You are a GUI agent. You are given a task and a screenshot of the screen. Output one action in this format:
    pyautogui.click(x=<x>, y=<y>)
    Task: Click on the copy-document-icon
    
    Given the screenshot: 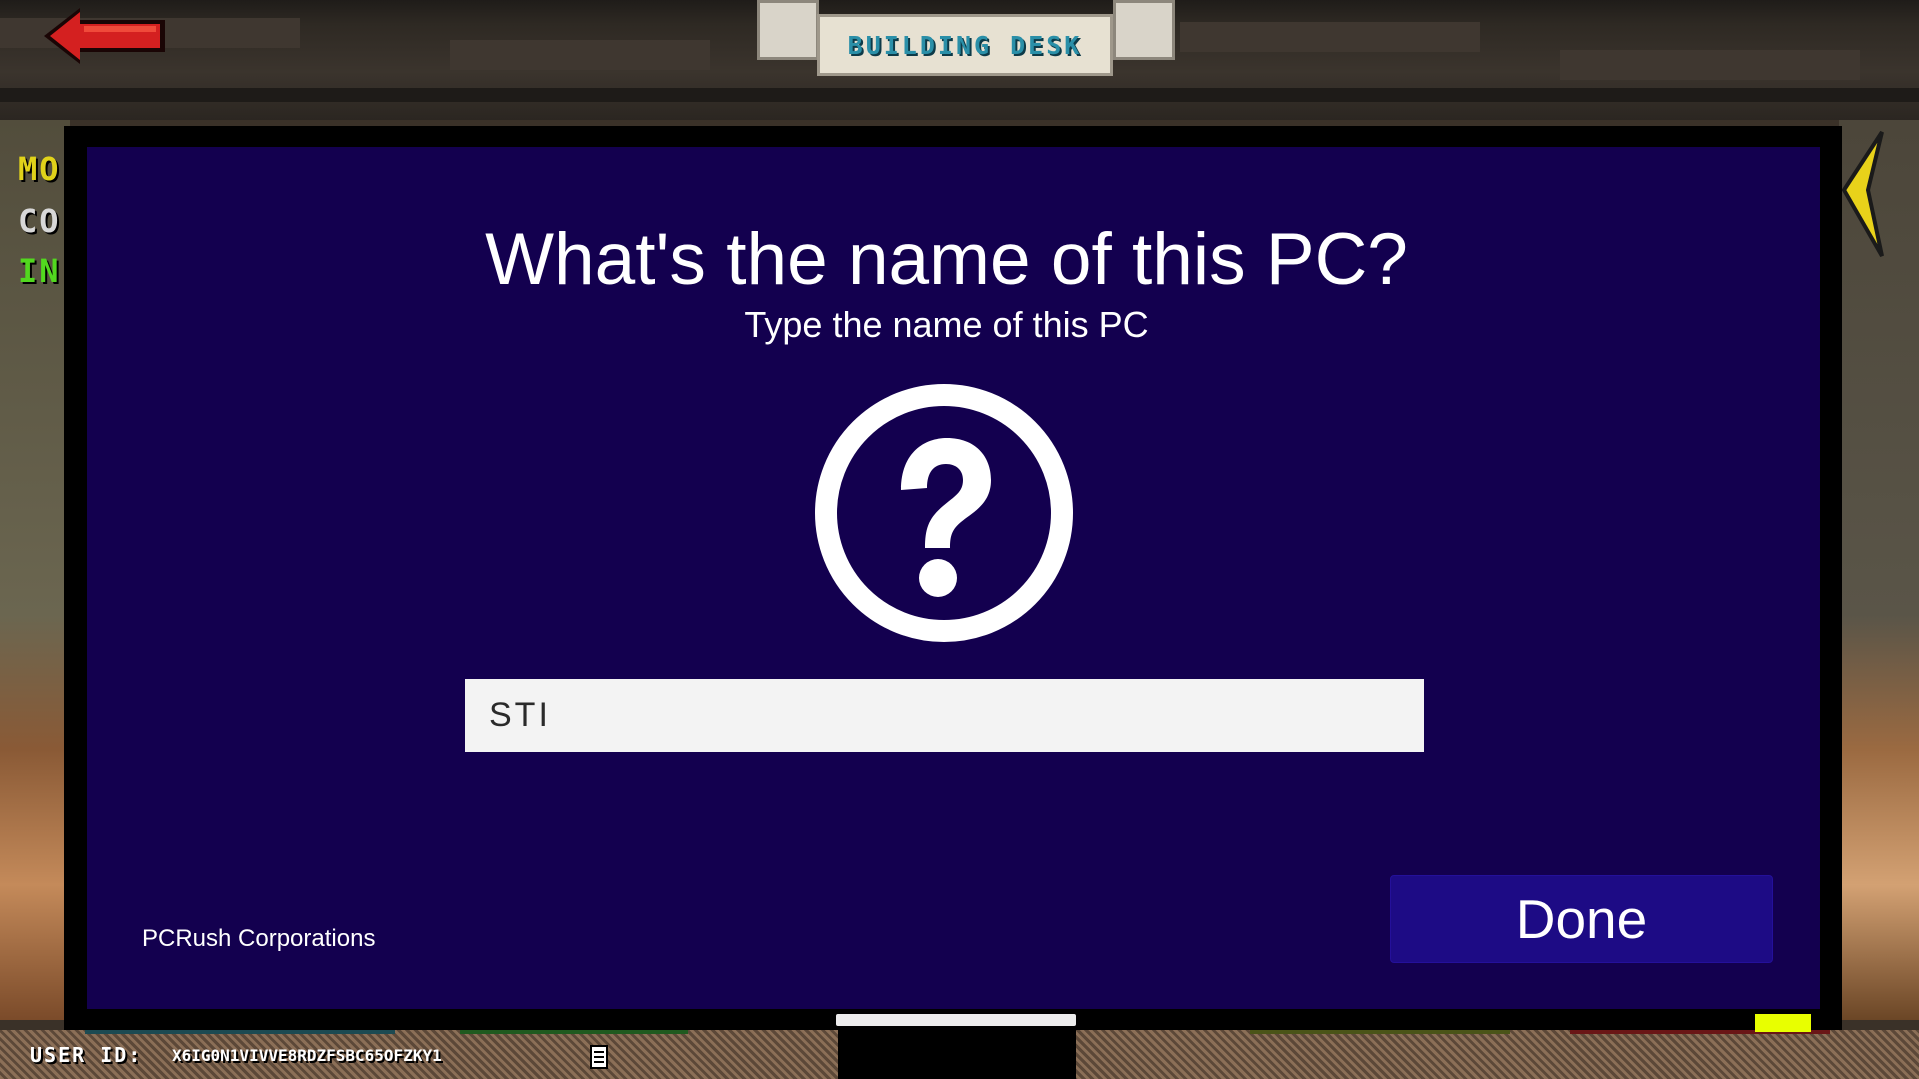 What is the action you would take?
    pyautogui.click(x=599, y=1057)
    